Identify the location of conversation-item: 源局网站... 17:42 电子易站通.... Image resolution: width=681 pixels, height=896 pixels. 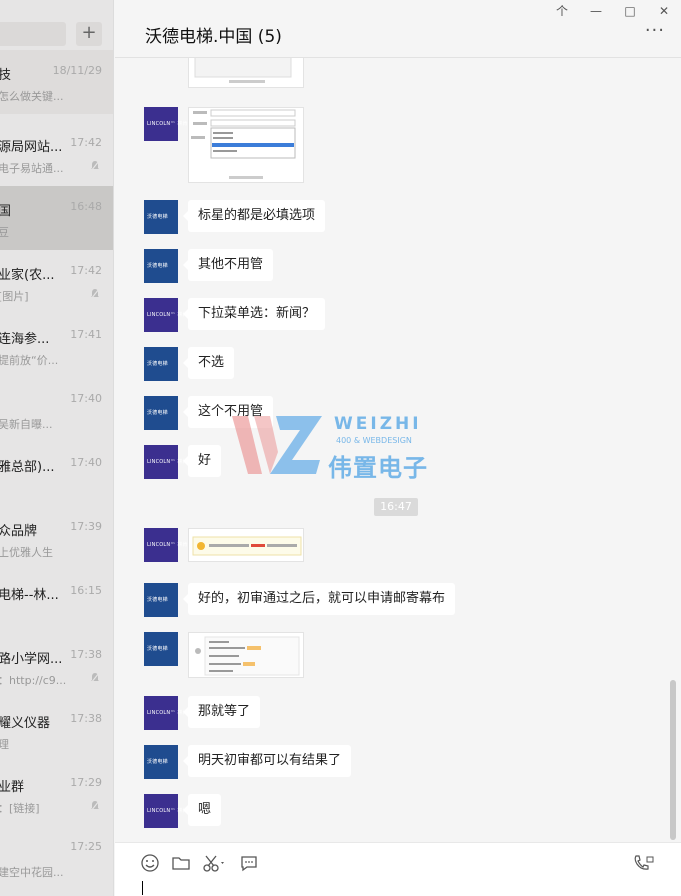
(56, 154).